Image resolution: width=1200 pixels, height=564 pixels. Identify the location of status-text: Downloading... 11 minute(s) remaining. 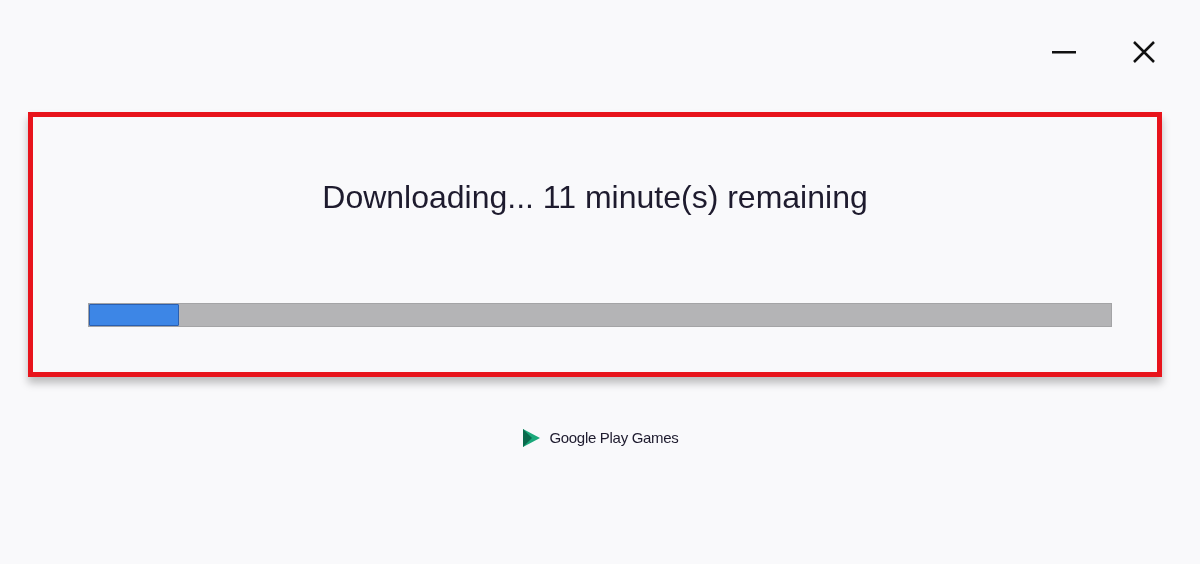
(595, 197).